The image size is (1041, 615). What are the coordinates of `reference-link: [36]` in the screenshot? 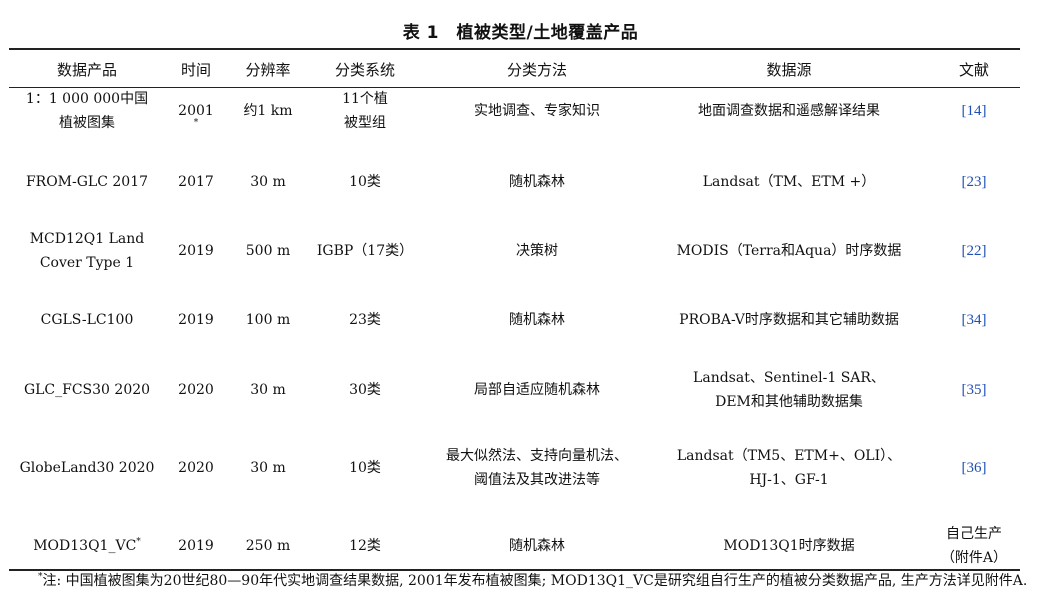 It's located at (974, 468).